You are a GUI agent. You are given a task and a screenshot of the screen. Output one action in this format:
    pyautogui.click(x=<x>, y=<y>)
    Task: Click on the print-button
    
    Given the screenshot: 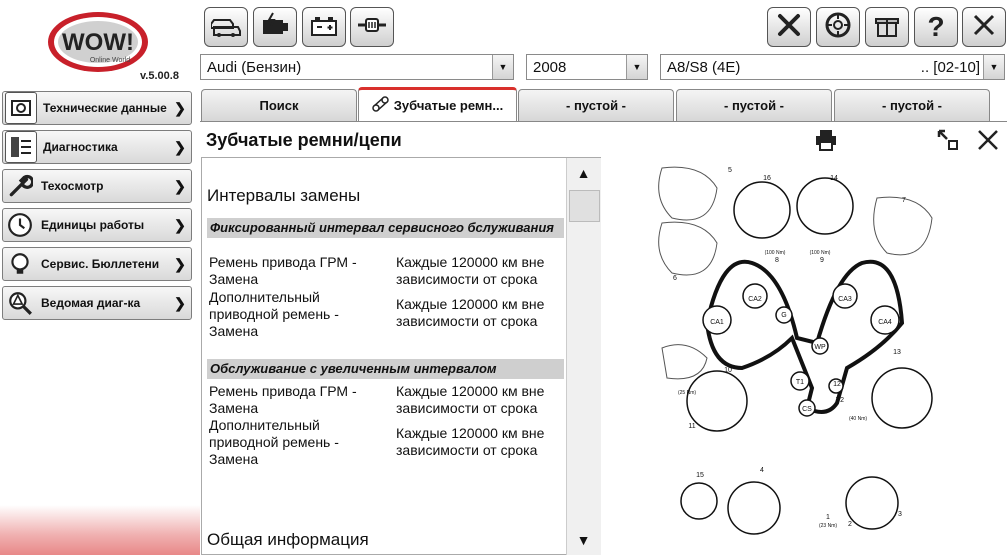 What is the action you would take?
    pyautogui.click(x=826, y=142)
    